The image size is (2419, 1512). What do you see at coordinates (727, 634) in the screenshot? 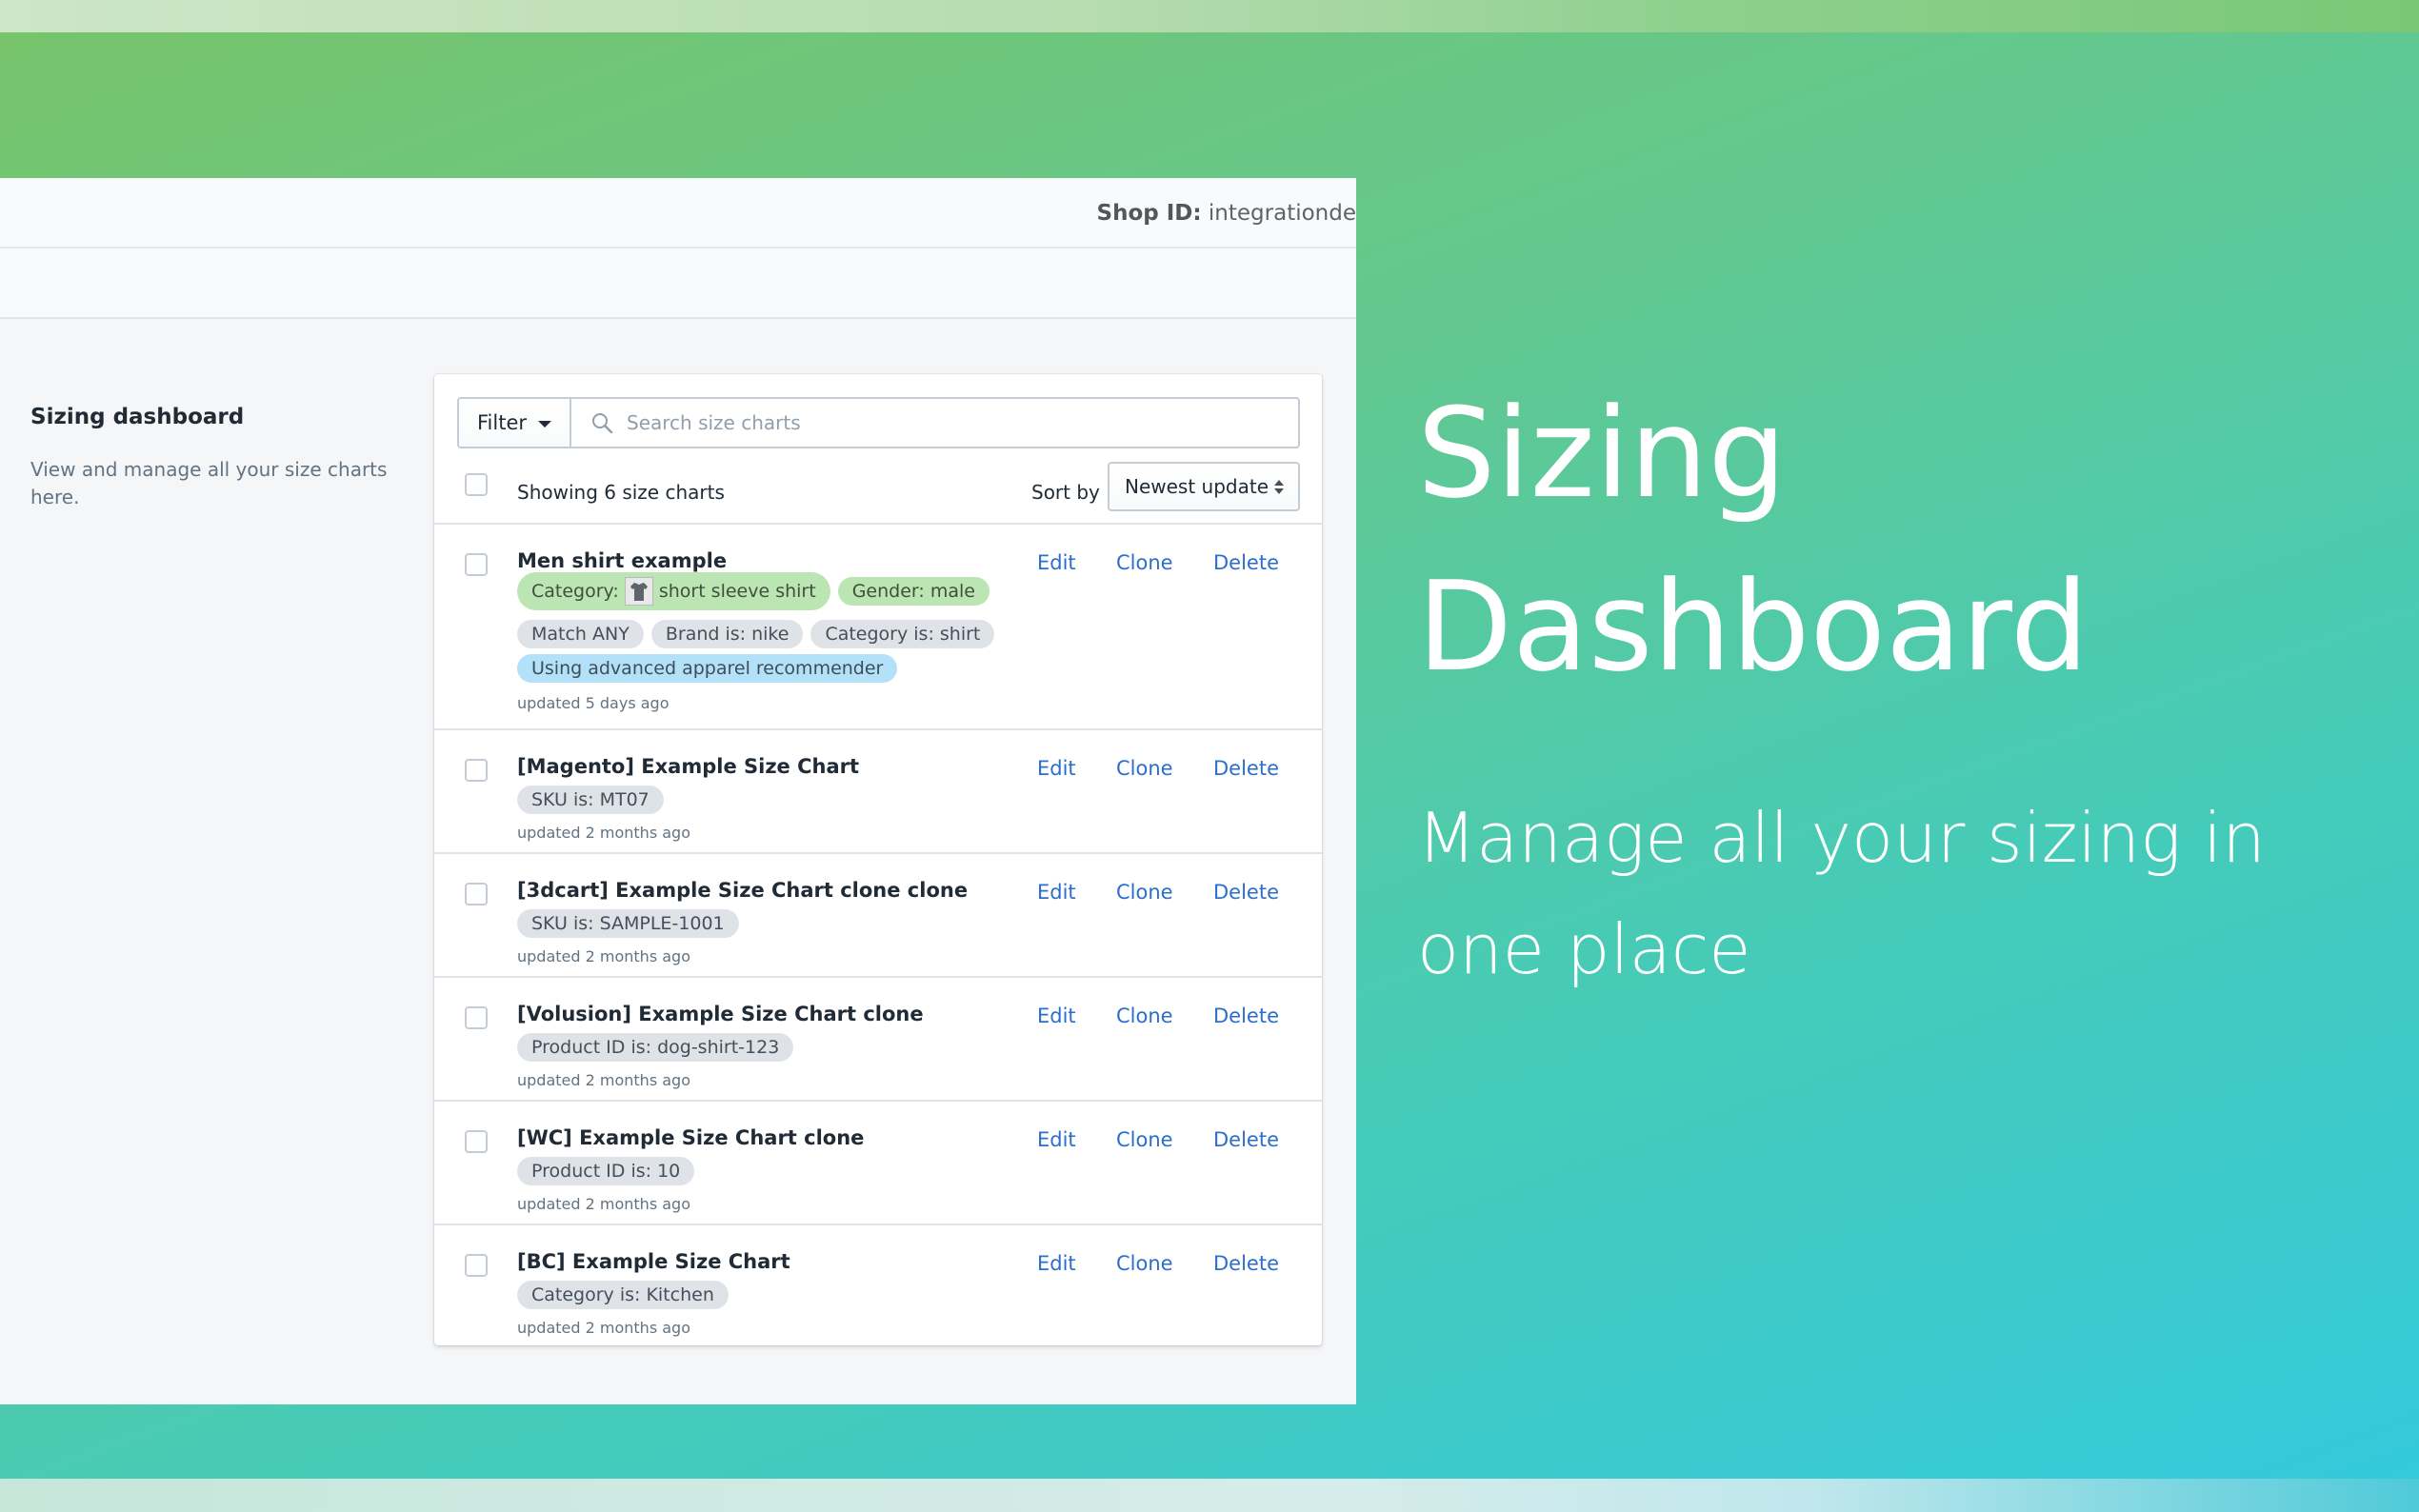
I see `brand-tag: Brand is: nike` at bounding box center [727, 634].